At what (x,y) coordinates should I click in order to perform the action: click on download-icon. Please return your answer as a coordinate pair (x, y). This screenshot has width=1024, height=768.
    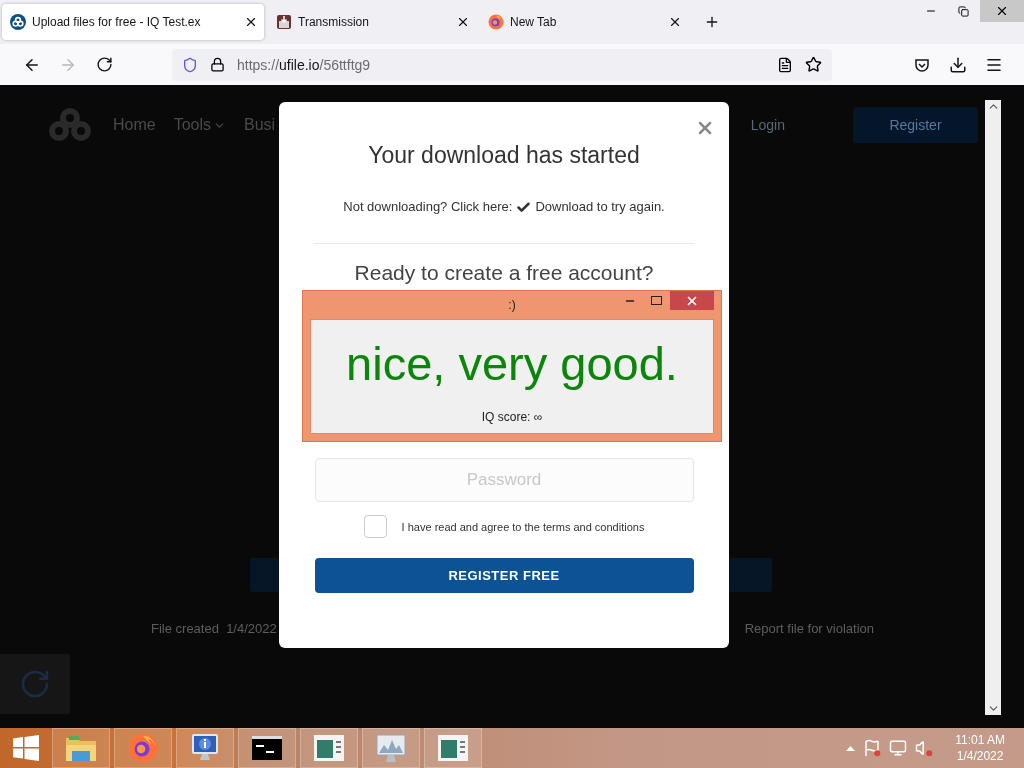
    Looking at the image, I should click on (958, 64).